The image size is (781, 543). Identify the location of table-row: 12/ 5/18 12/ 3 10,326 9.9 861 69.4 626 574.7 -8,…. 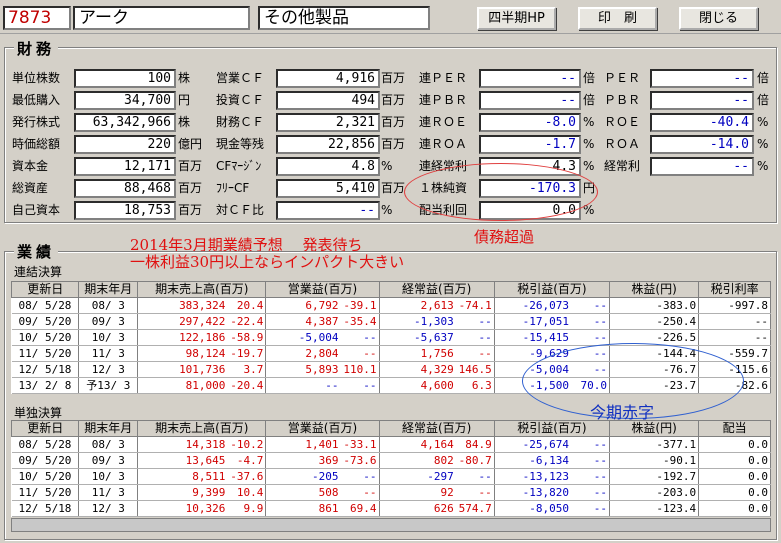
(391, 508).